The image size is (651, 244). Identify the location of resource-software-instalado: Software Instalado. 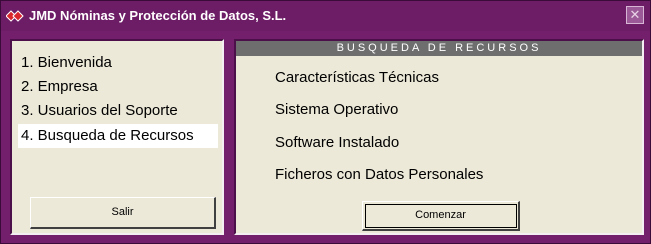
(337, 142).